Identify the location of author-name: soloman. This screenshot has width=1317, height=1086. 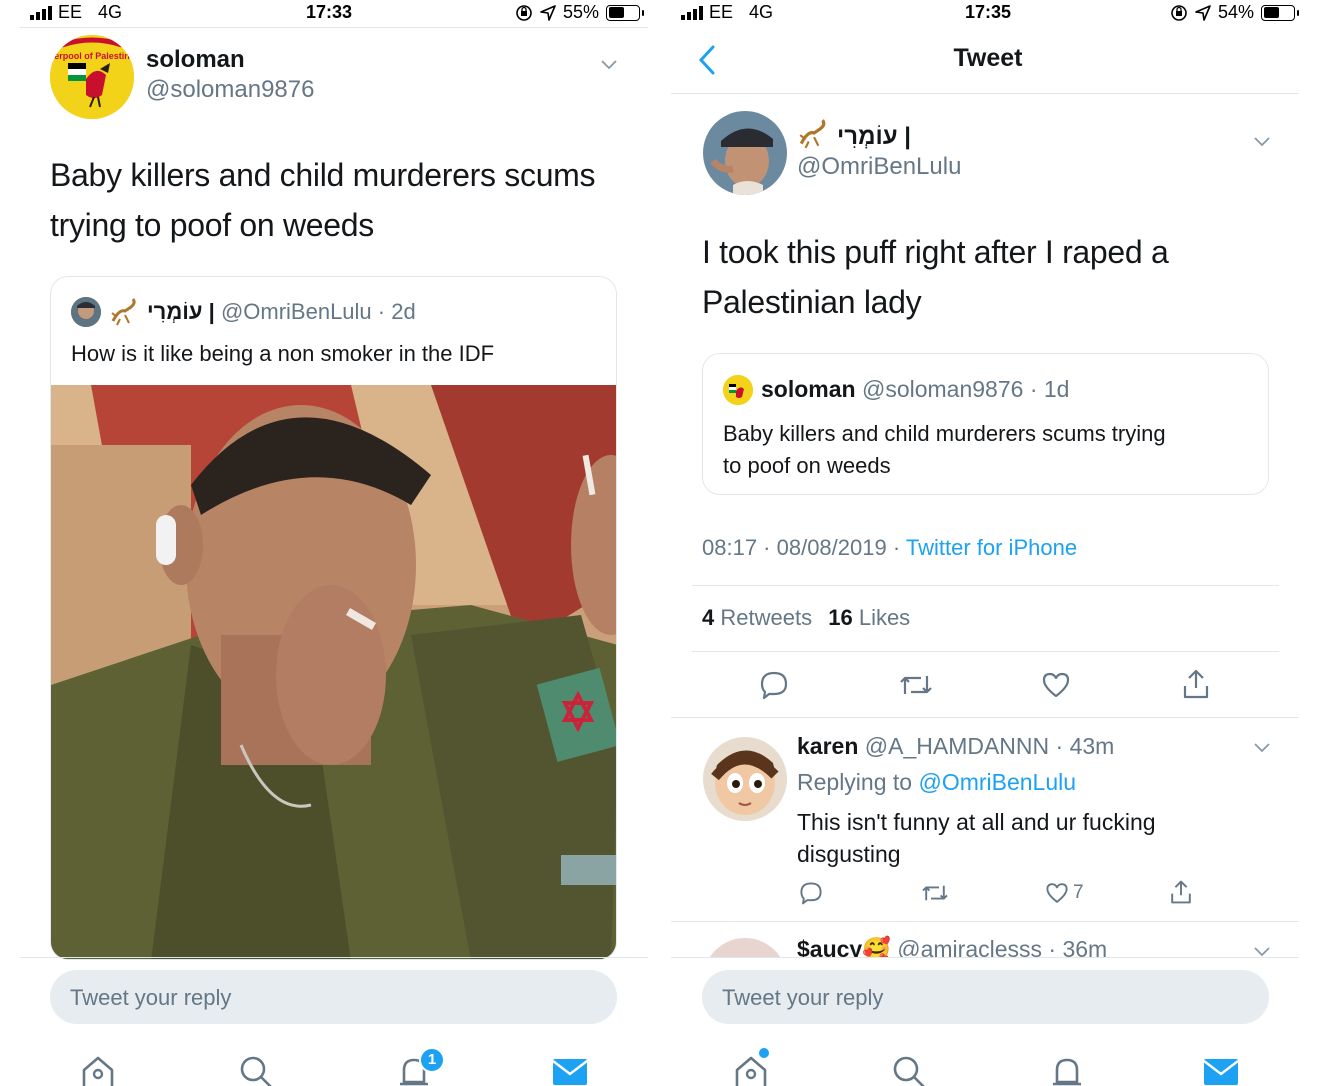
(195, 60).